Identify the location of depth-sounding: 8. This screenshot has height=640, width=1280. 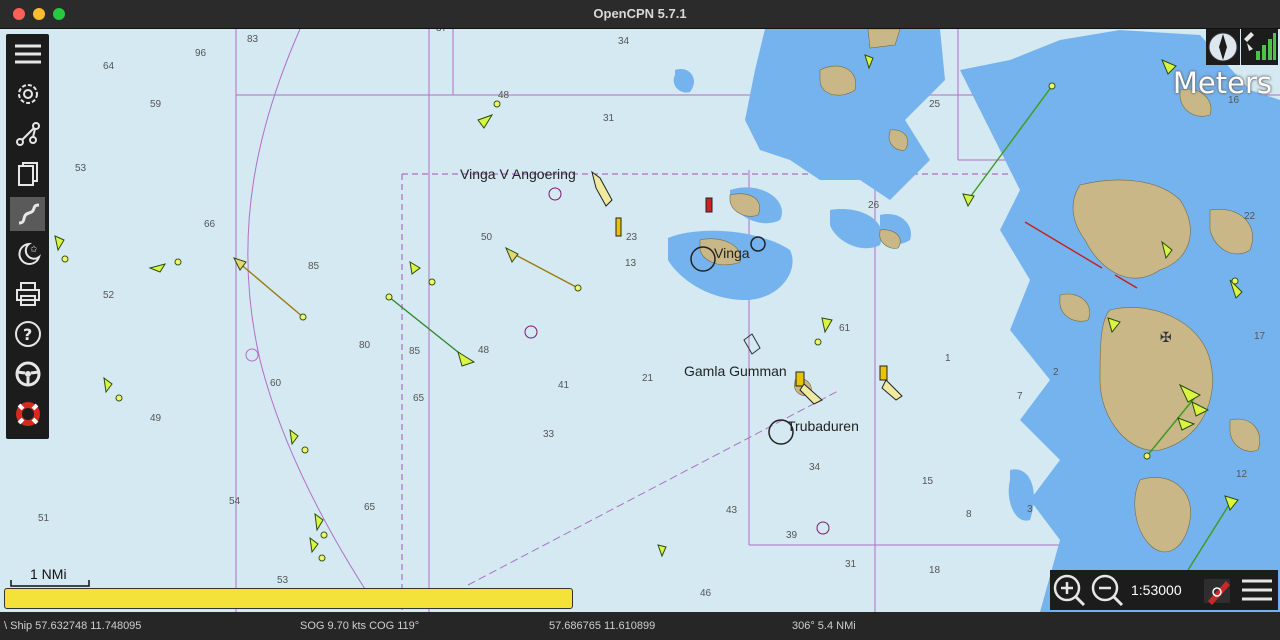
(969, 514).